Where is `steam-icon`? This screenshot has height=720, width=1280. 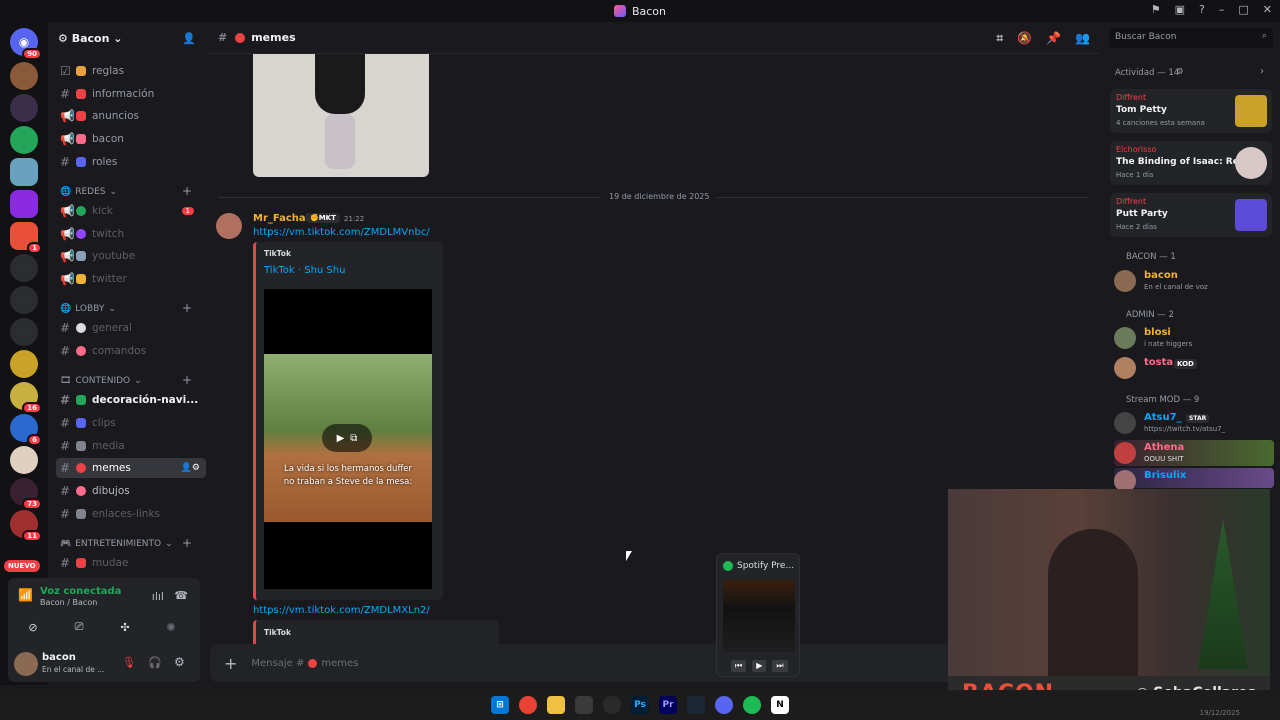
steam-icon is located at coordinates (696, 705).